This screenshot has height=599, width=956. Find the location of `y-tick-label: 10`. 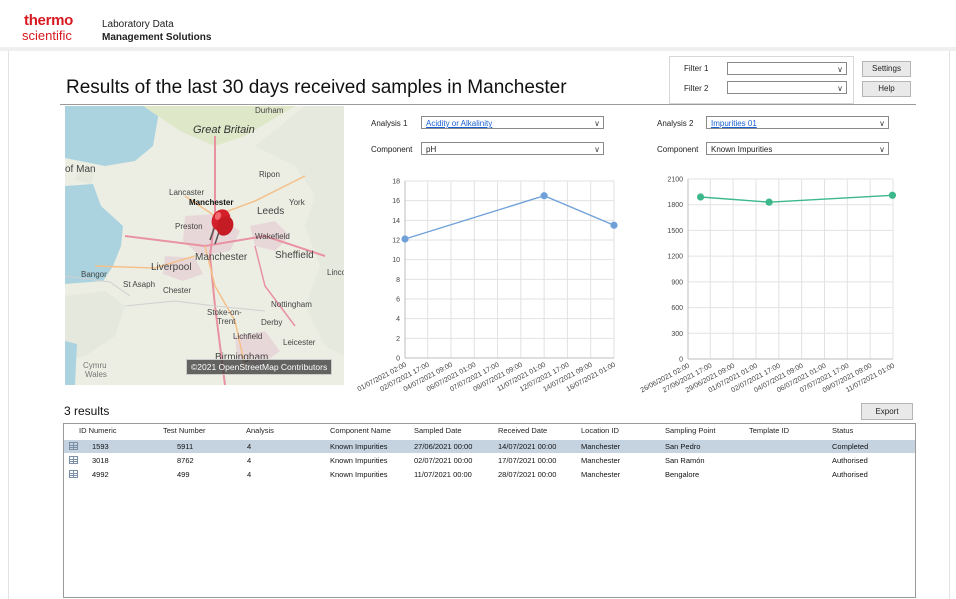

y-tick-label: 10 is located at coordinates (396, 260).